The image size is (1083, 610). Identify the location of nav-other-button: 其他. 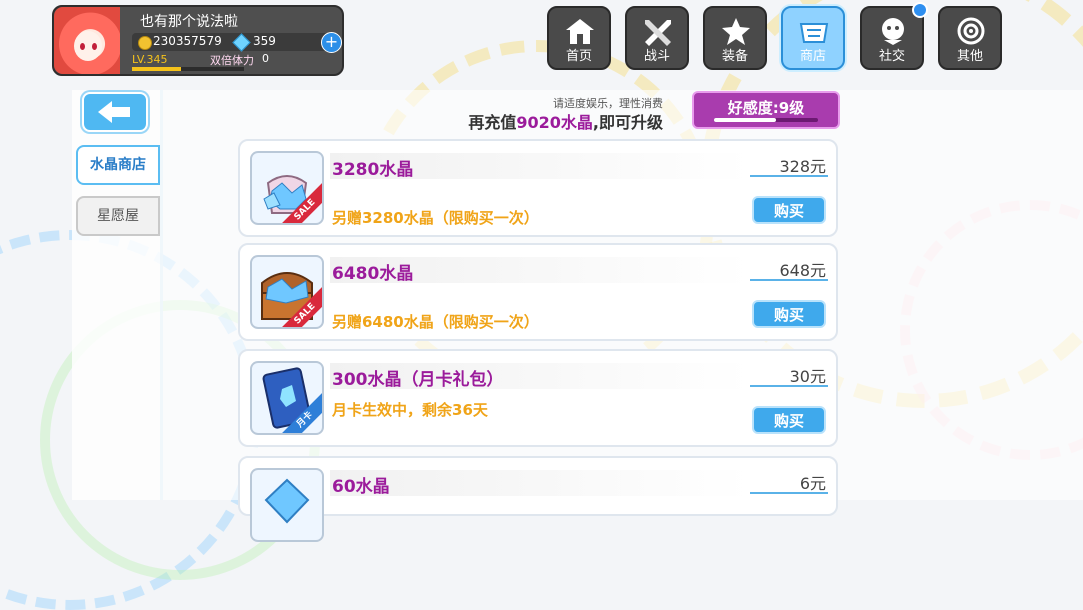
(970, 38).